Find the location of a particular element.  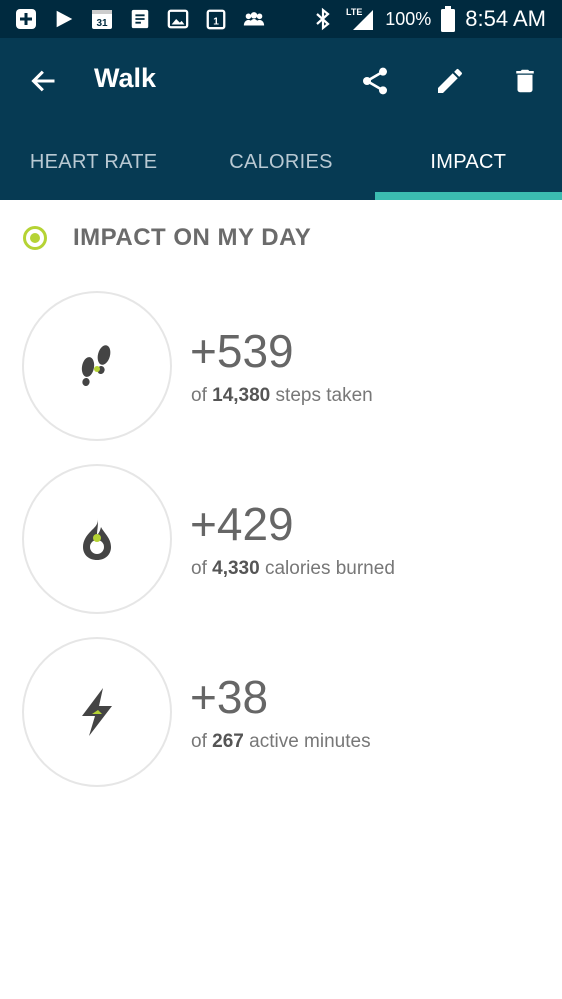

active-minutes-suffix: active minutes is located at coordinates (310, 741).